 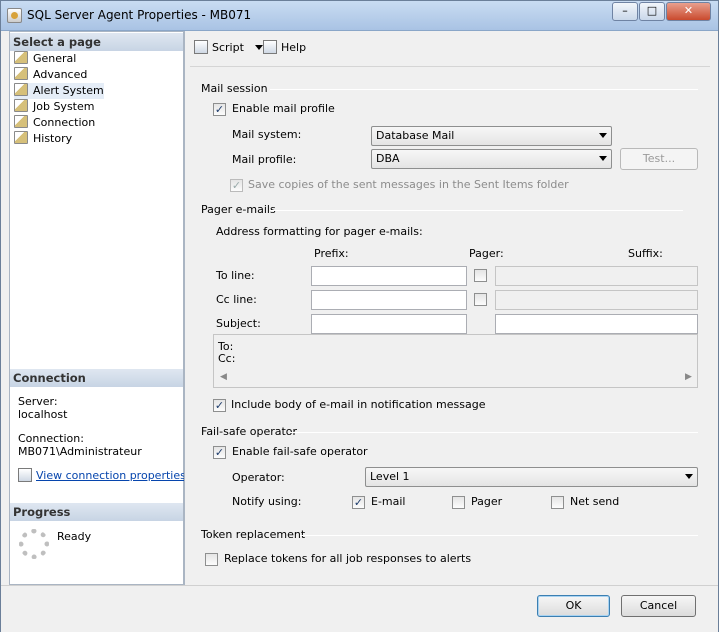 What do you see at coordinates (389, 276) in the screenshot?
I see `to-line-prefix-input` at bounding box center [389, 276].